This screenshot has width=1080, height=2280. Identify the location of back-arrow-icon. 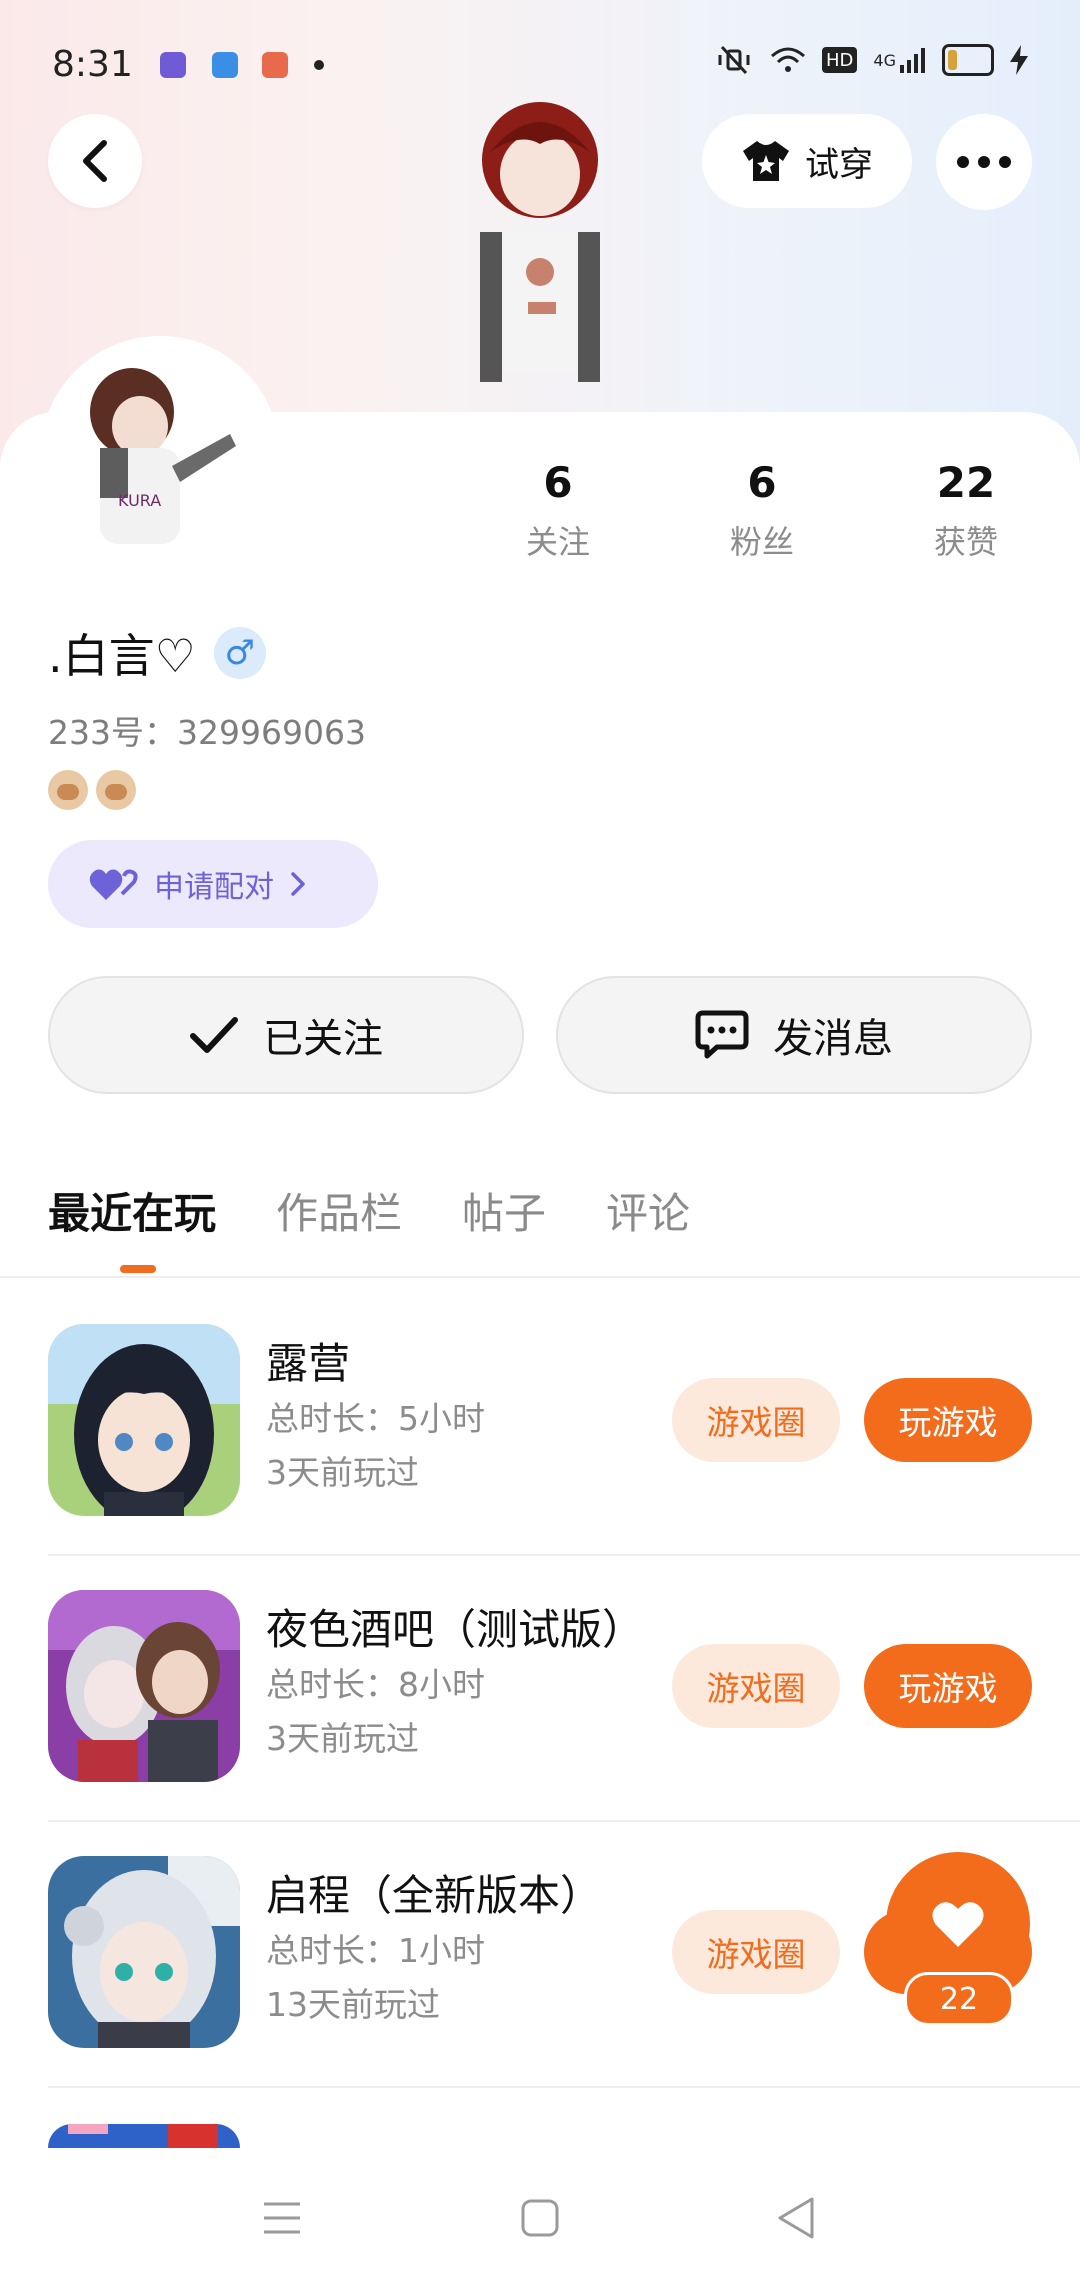
(95, 161).